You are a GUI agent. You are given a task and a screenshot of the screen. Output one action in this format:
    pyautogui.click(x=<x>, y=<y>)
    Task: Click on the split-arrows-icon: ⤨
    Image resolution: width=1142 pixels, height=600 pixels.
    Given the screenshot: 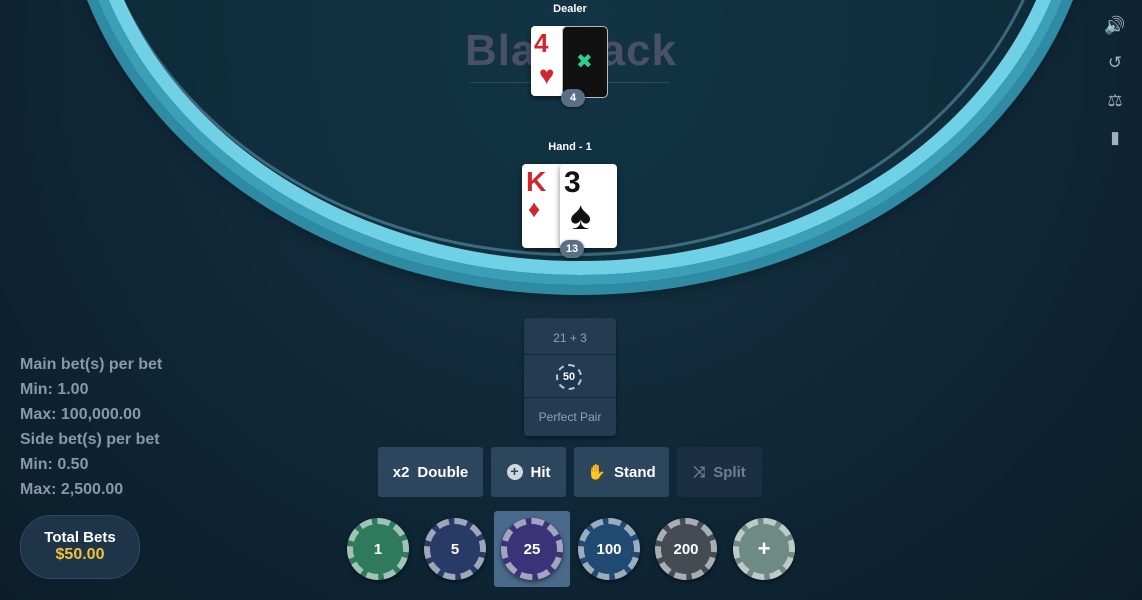 What is the action you would take?
    pyautogui.click(x=699, y=472)
    